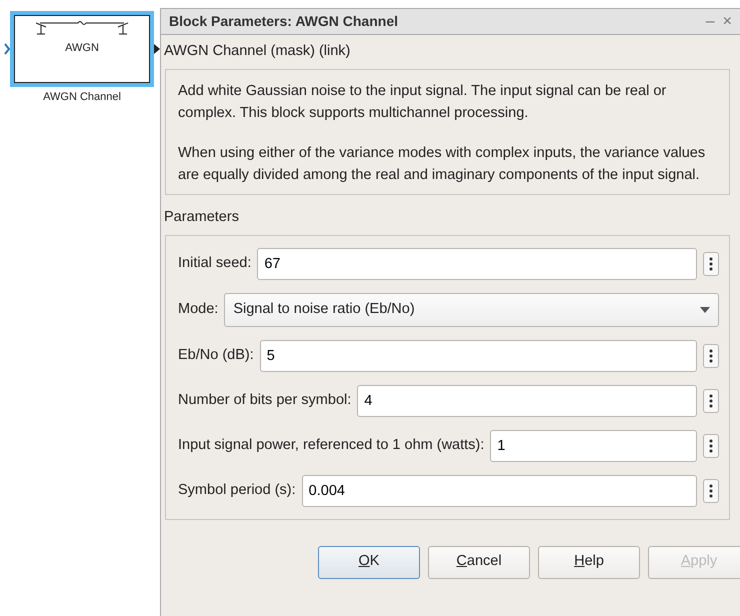  I want to click on minimize-button: –, so click(710, 22).